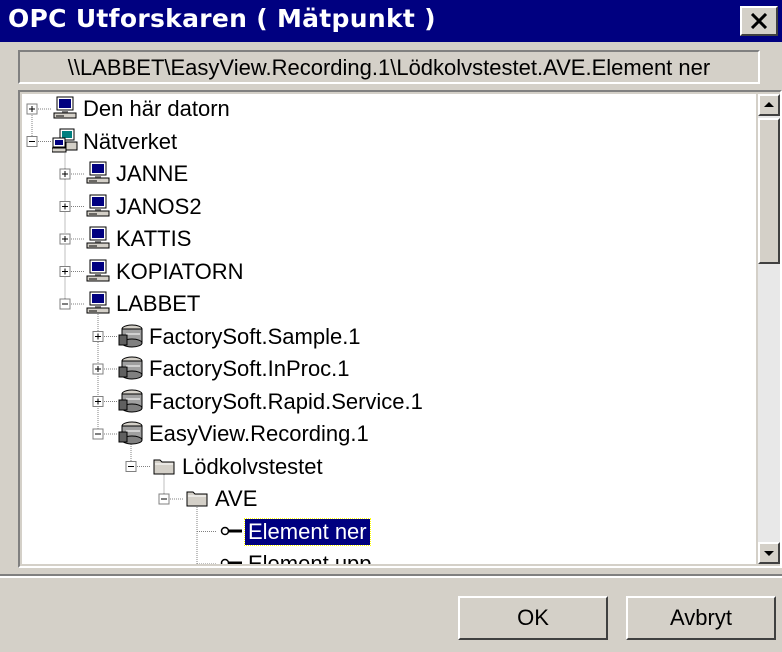 This screenshot has height=652, width=782. I want to click on title-bar: OPC Utforskaren ( Mätpunkt ), so click(391, 21).